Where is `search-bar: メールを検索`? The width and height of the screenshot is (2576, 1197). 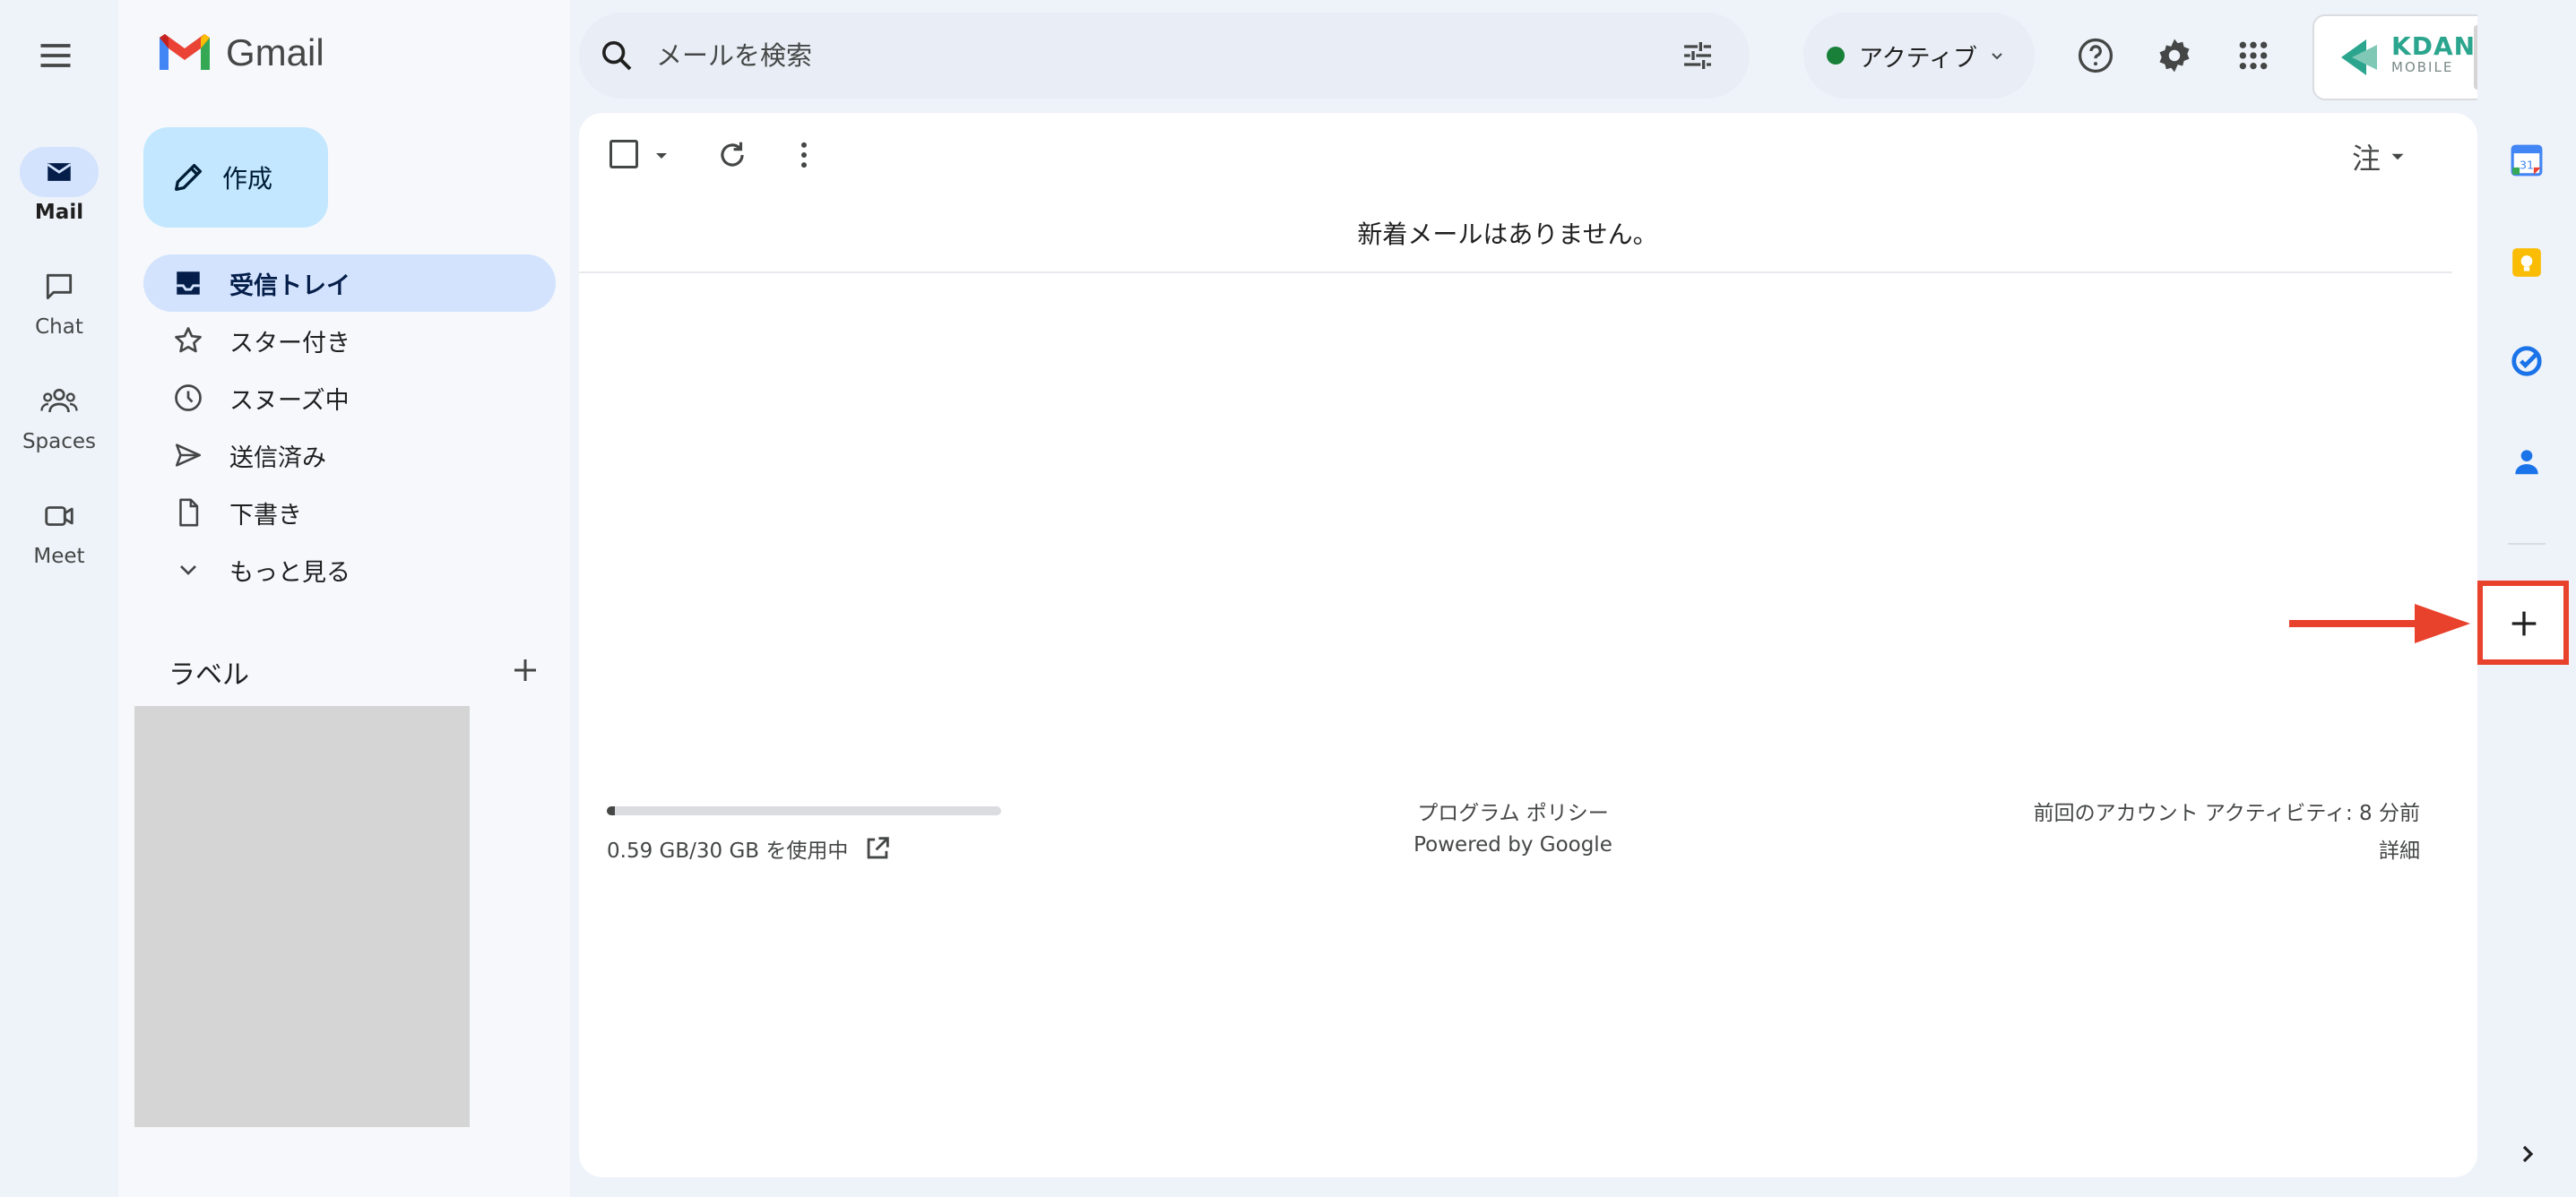
search-bar: メールを検索 is located at coordinates (1164, 56).